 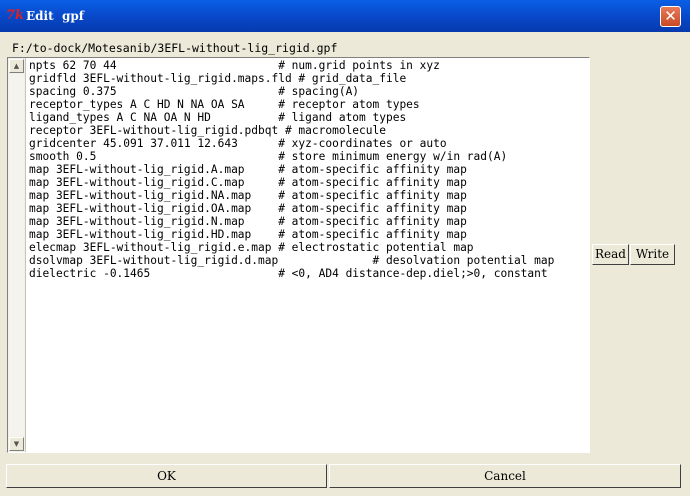 I want to click on tk-icon: 7k, so click(x=15, y=15).